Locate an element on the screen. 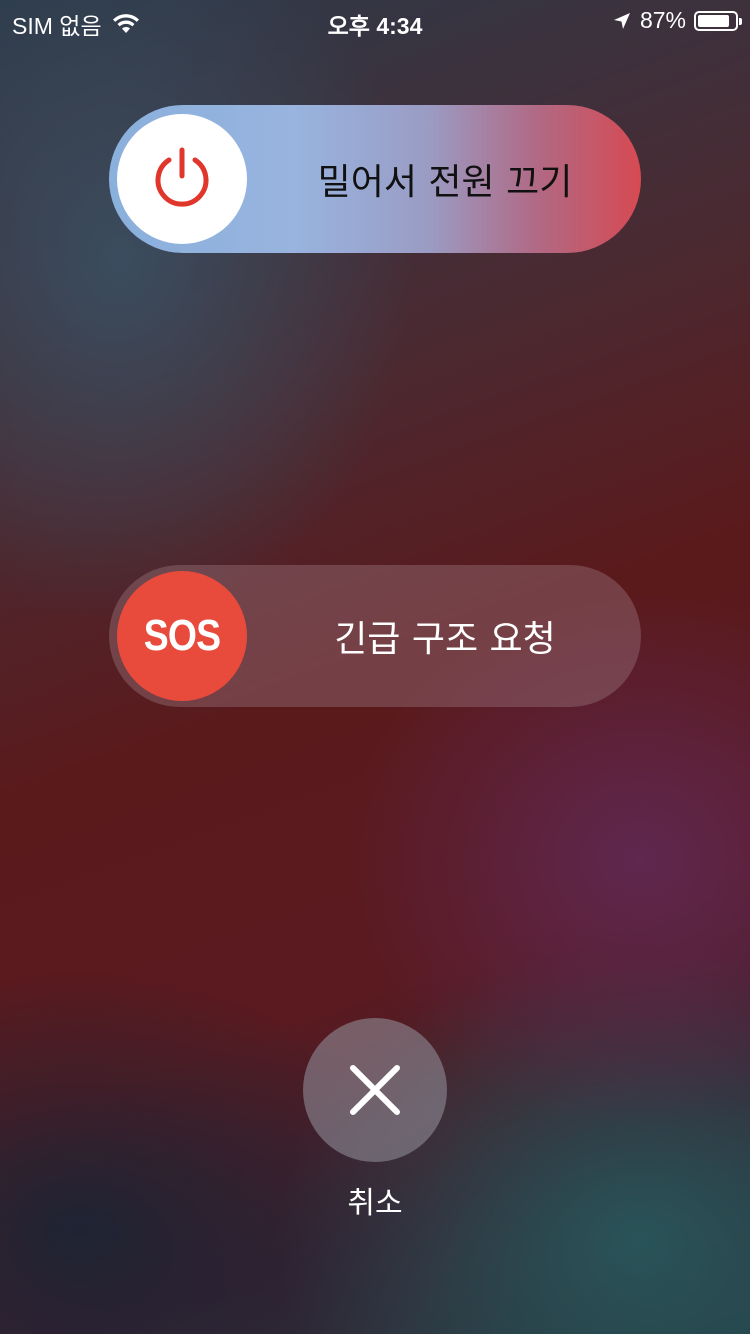  power-slider-knob is located at coordinates (182, 179).